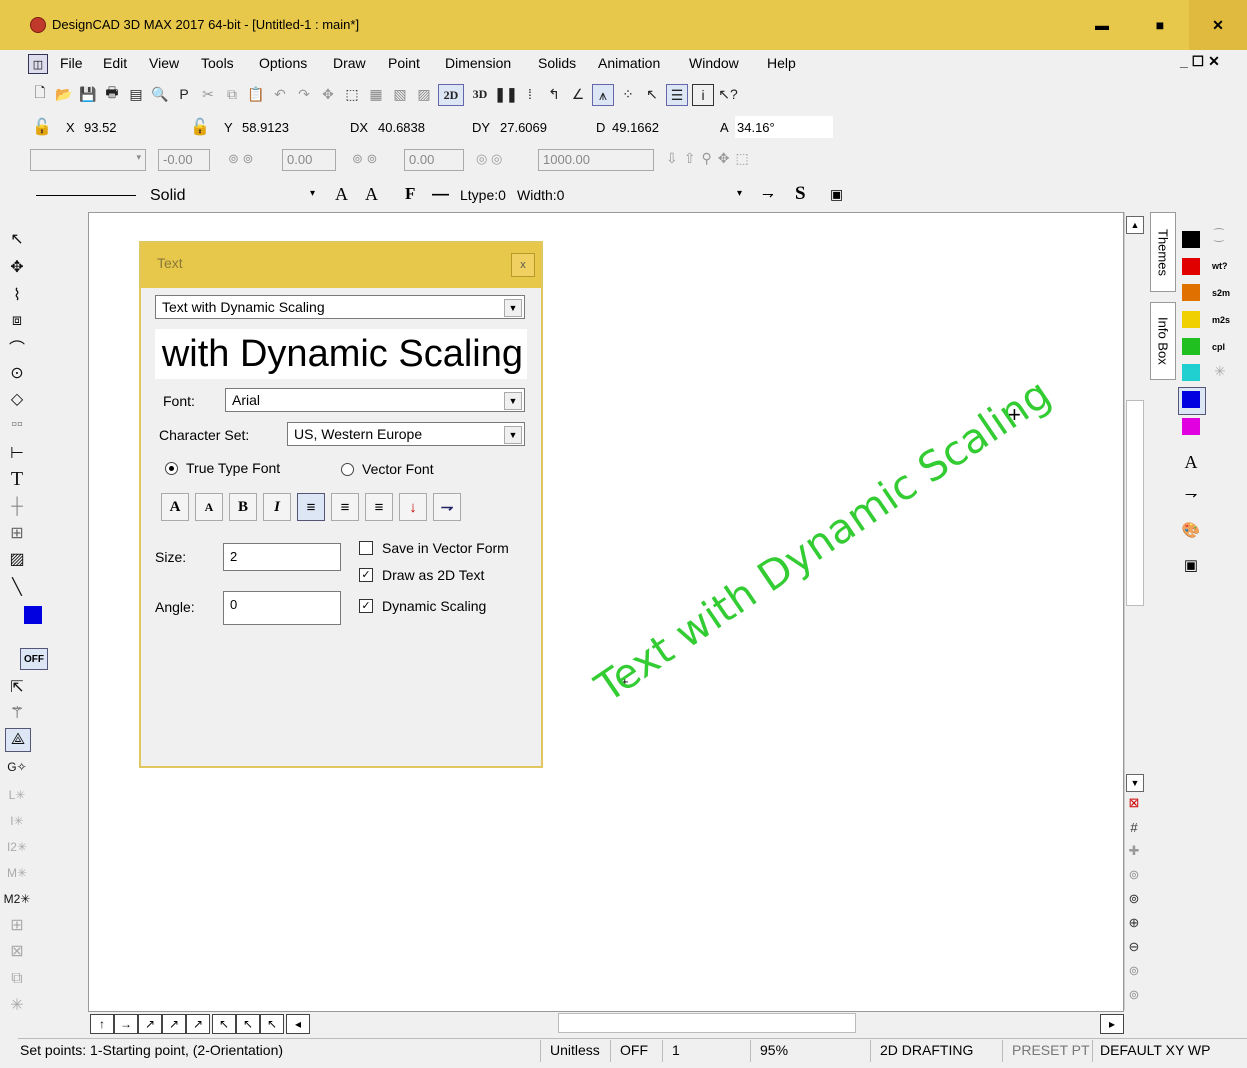  What do you see at coordinates (17, 453) in the screenshot?
I see `dimension-tool-icon: ⊢` at bounding box center [17, 453].